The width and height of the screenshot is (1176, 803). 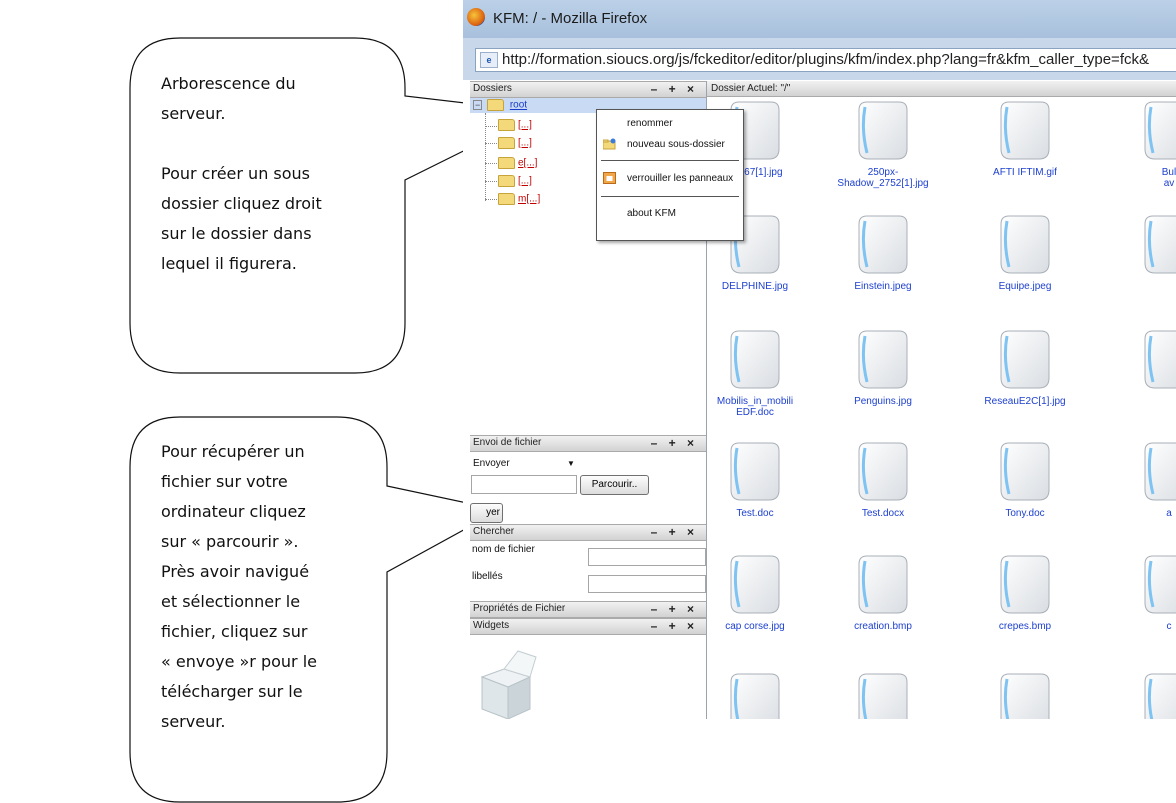 I want to click on file-path-input, so click(x=524, y=484).